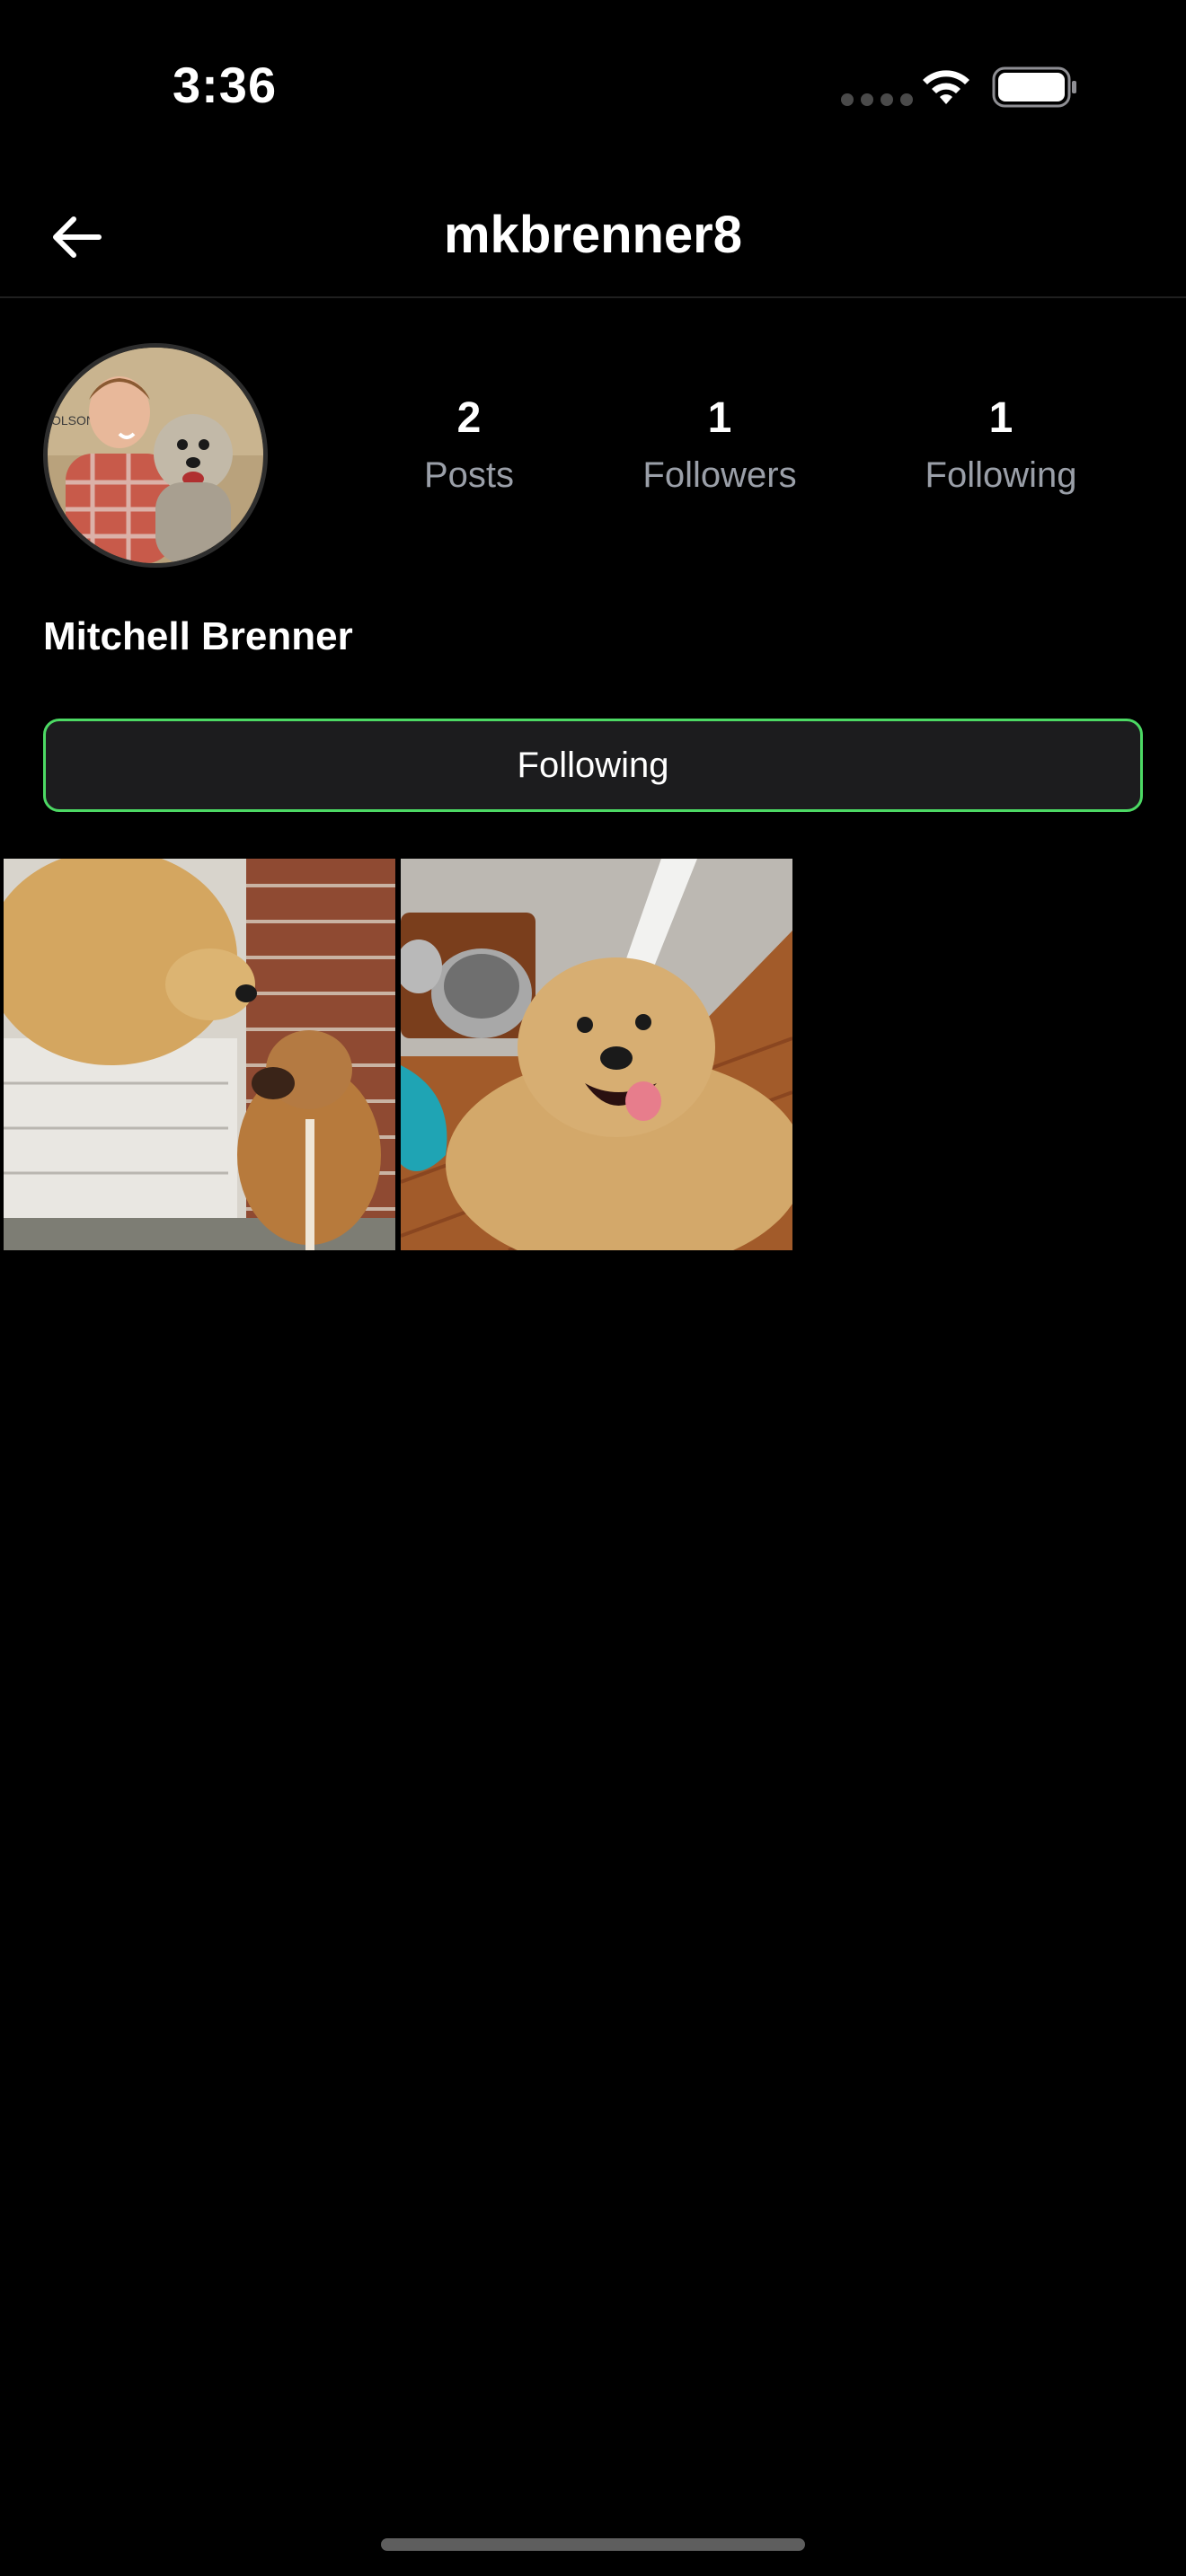 The width and height of the screenshot is (1186, 2576). Describe the element at coordinates (593, 765) in the screenshot. I see `following-button: Following` at that location.